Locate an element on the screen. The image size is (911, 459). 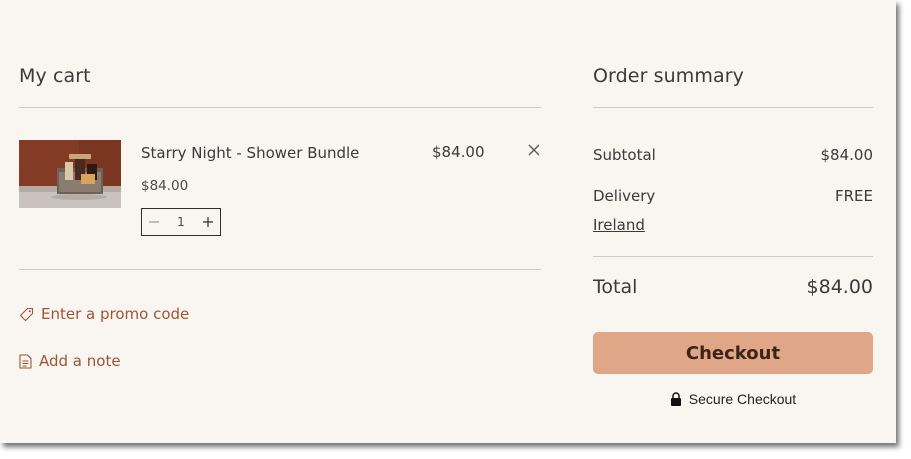
plus-icon is located at coordinates (208, 222).